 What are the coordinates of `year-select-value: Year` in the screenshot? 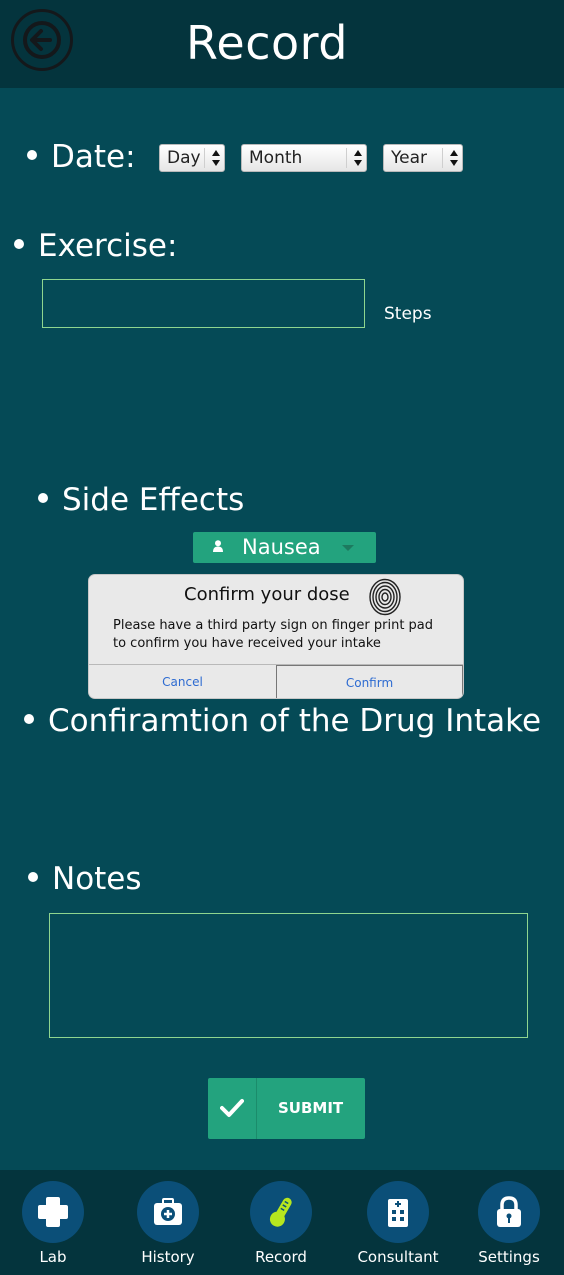 It's located at (409, 158).